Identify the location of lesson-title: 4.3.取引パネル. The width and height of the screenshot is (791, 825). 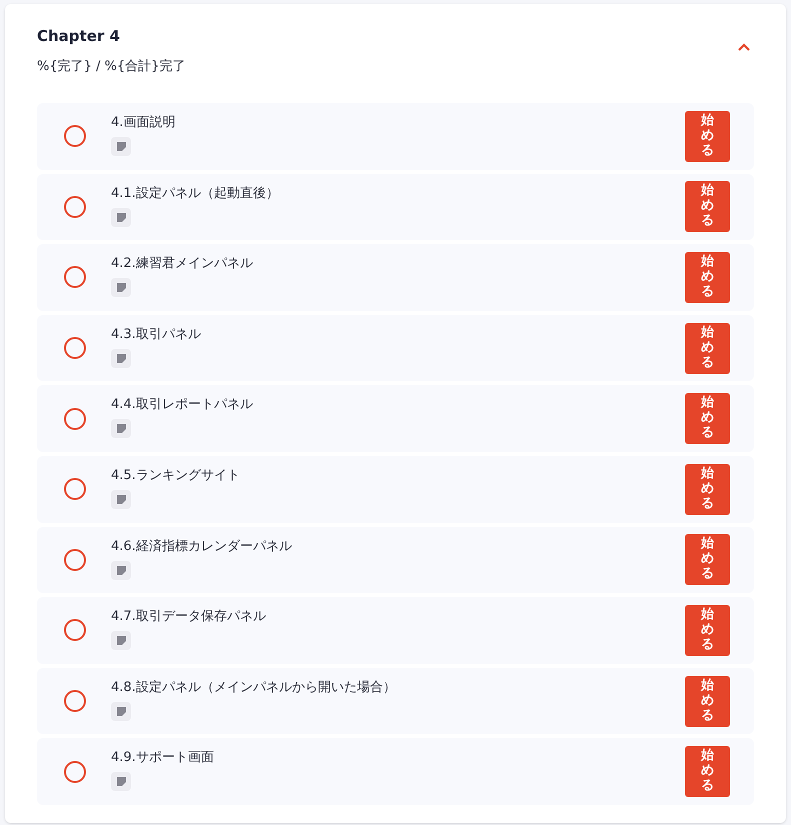
(156, 335).